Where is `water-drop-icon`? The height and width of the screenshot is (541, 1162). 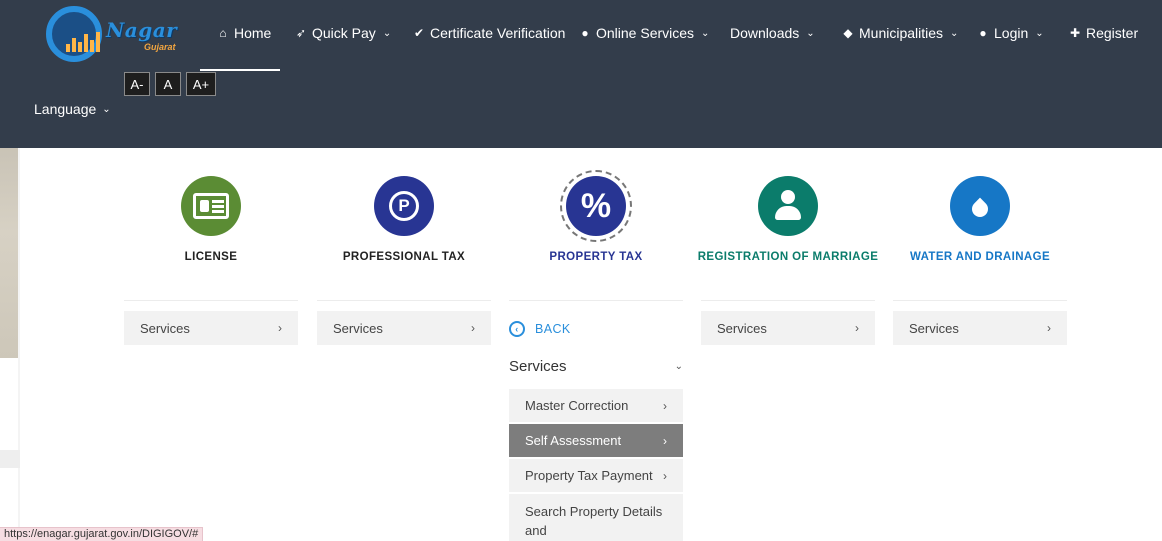
water-drop-icon is located at coordinates (980, 206).